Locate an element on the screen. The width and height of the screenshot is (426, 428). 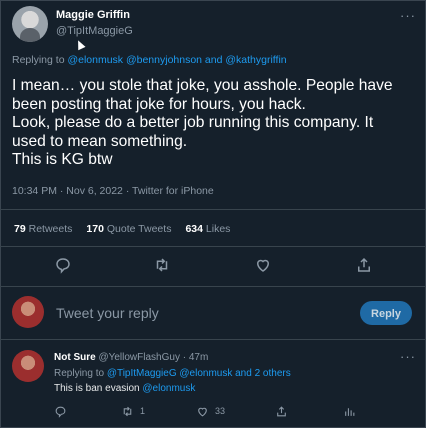
retweets-stat: 79 Retweets is located at coordinates (43, 229).